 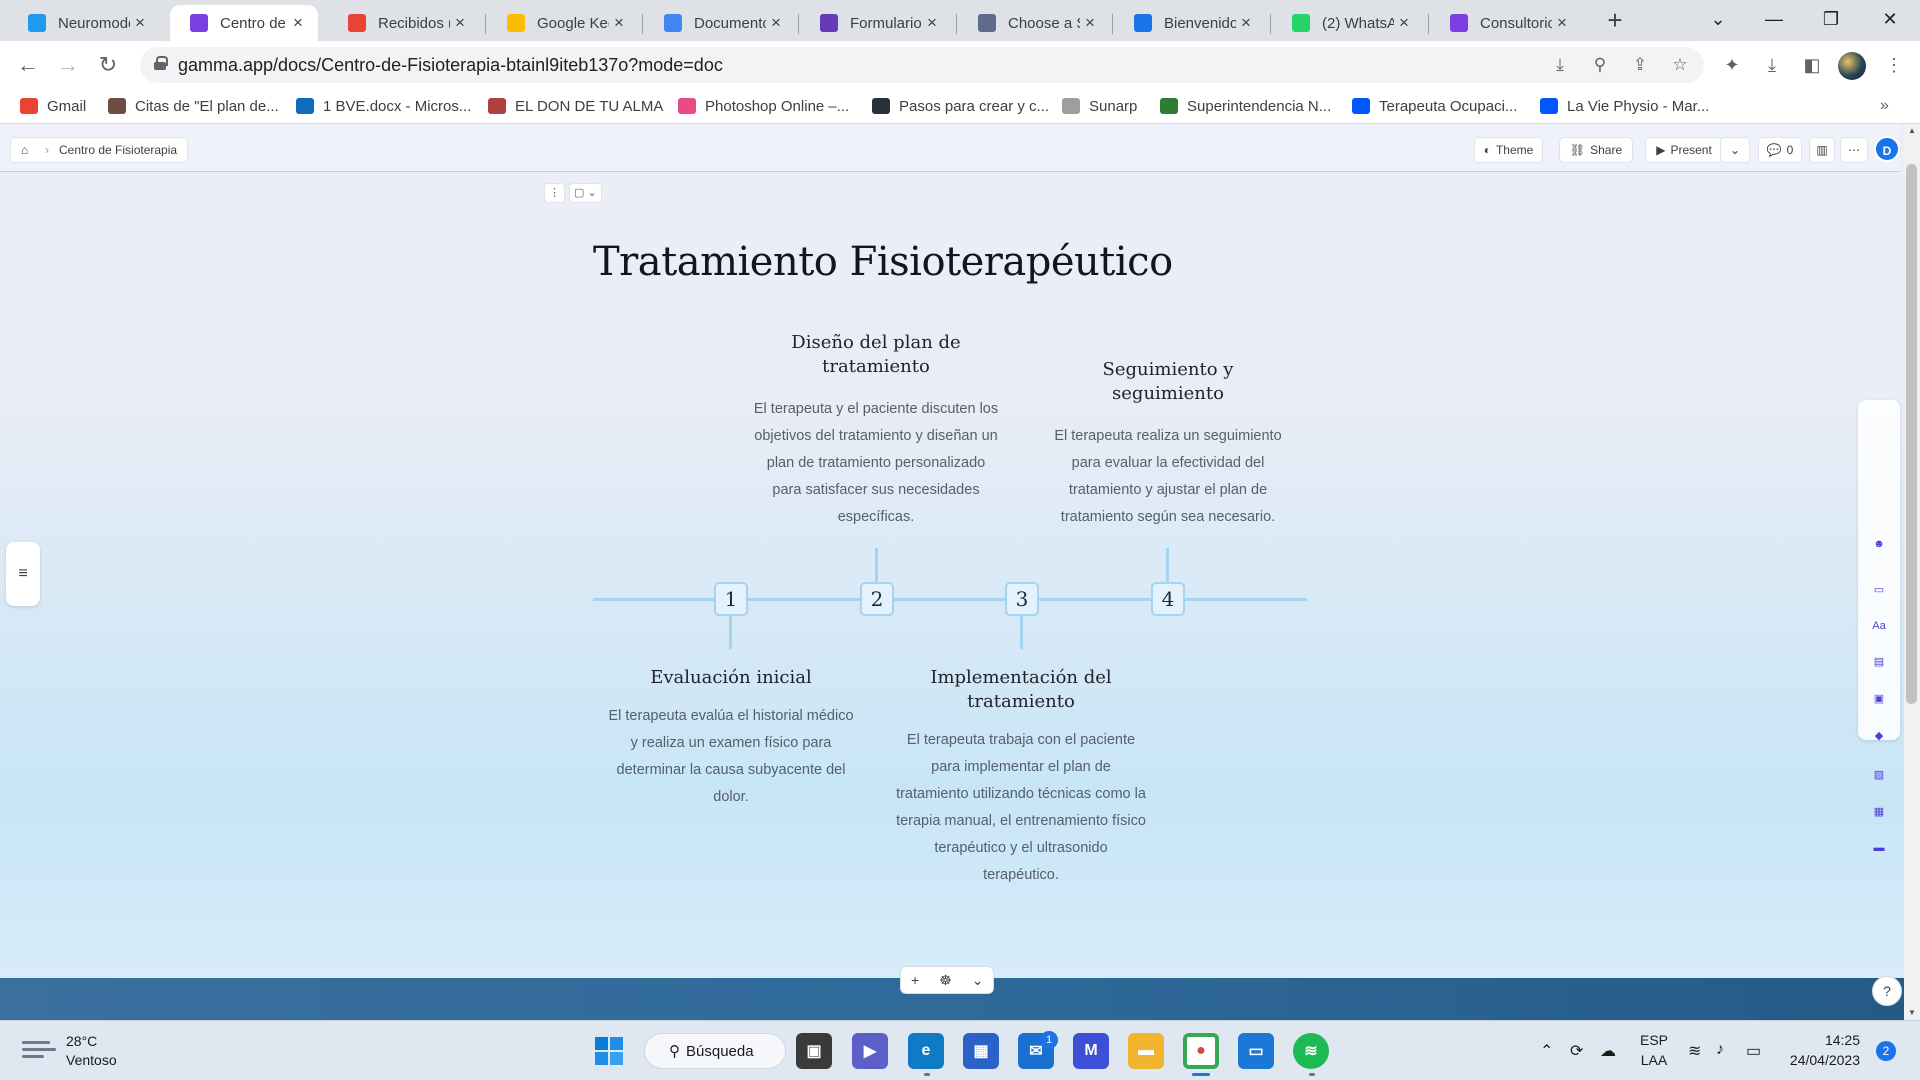 I want to click on reload-icon: ↻, so click(x=108, y=65).